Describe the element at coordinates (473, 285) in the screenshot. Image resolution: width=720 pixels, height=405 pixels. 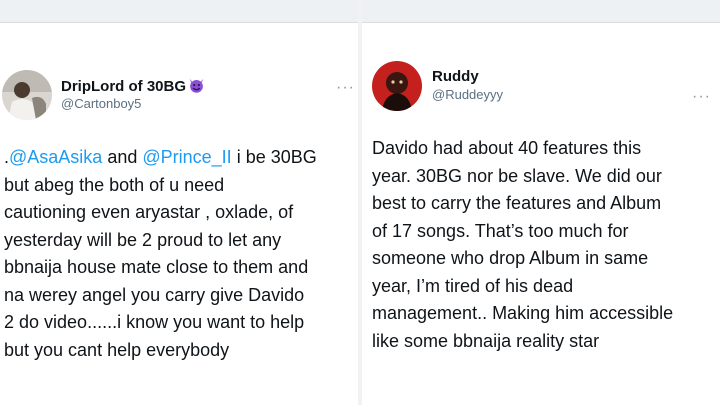
I see `tweet-line: year, I’m tired of his dead` at that location.